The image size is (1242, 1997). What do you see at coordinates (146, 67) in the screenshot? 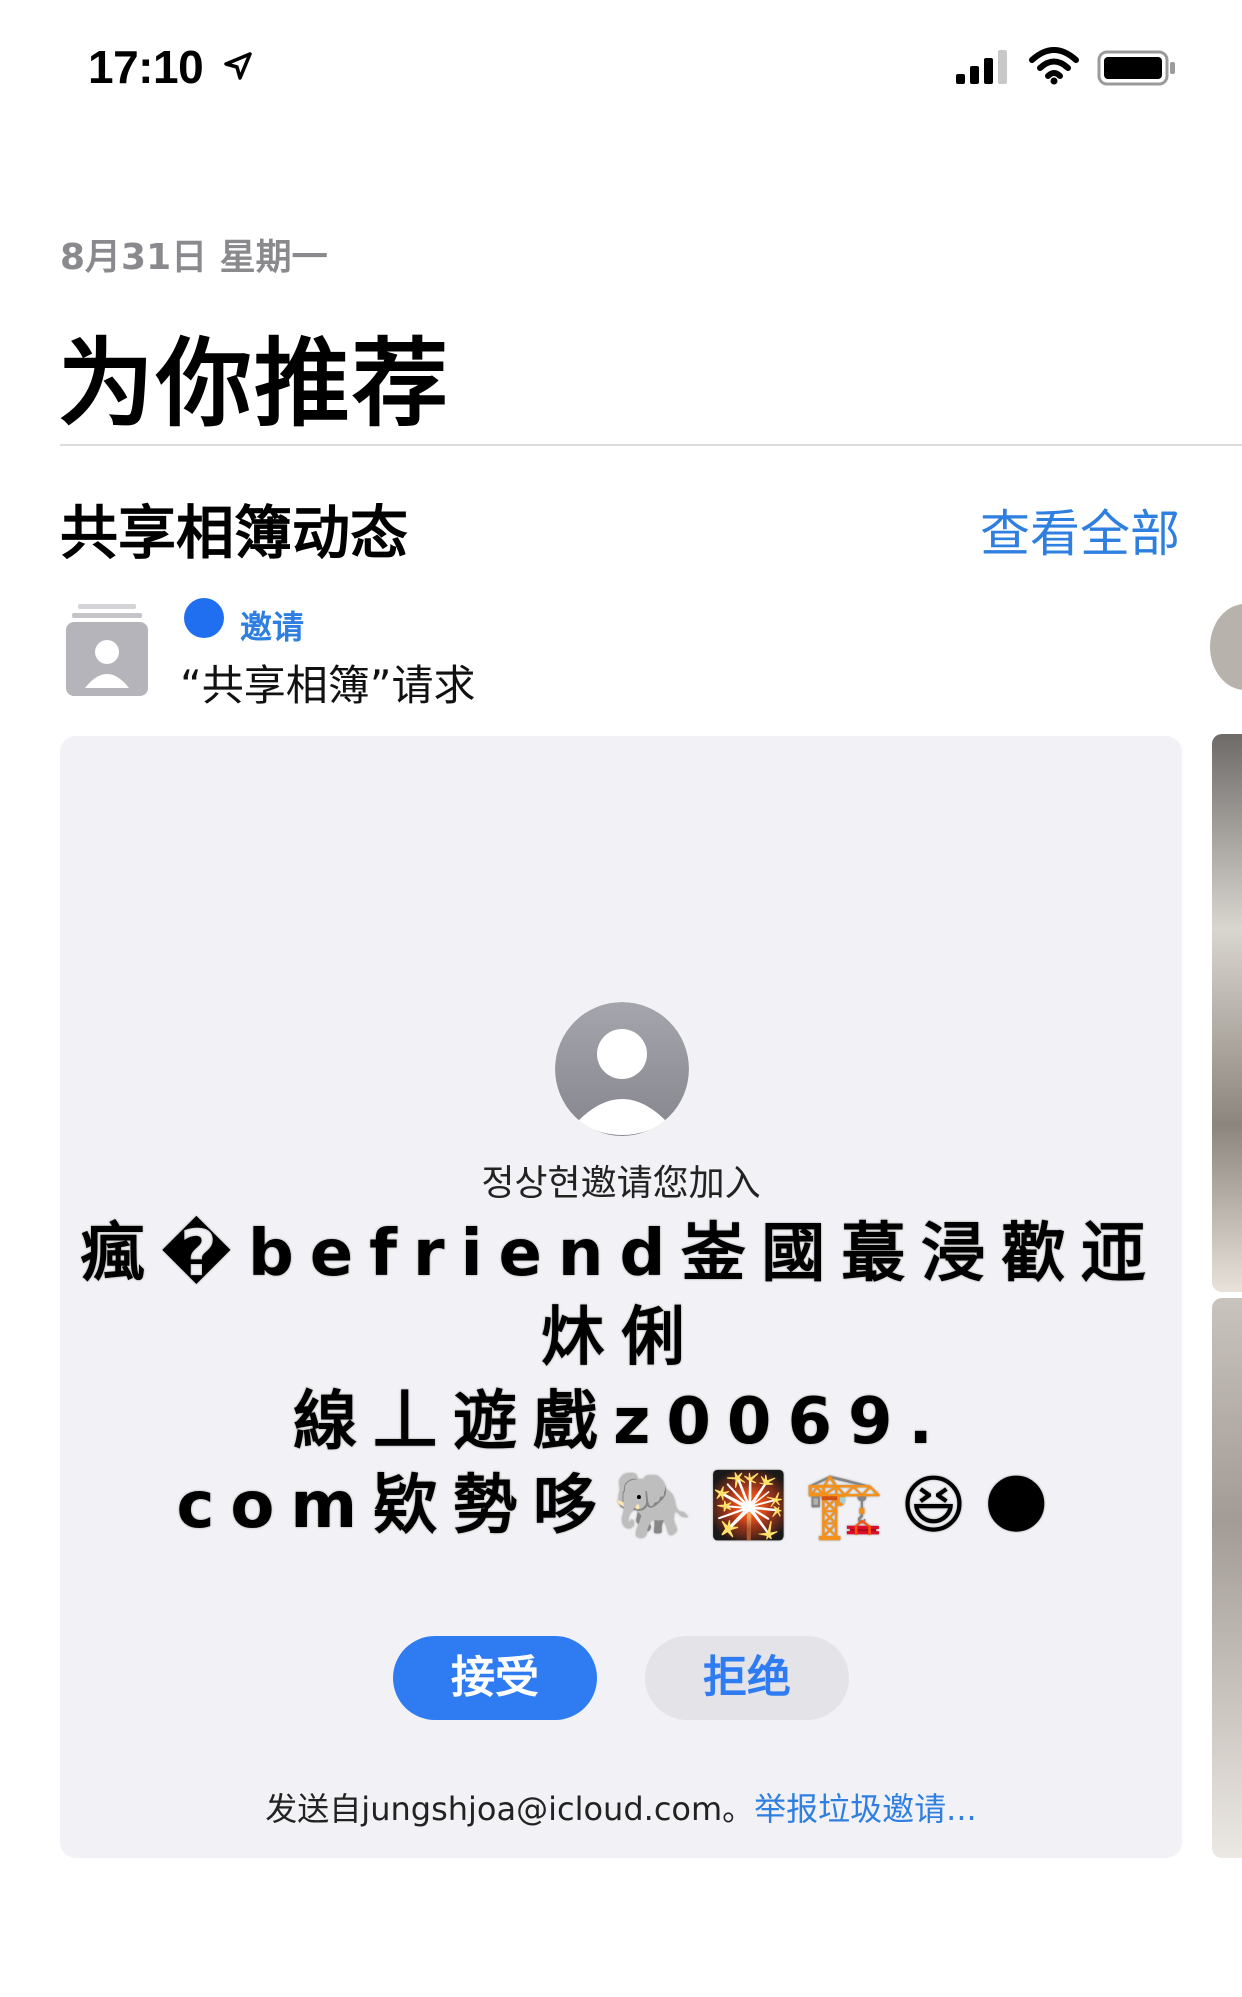
I see `status-time: 17:10` at bounding box center [146, 67].